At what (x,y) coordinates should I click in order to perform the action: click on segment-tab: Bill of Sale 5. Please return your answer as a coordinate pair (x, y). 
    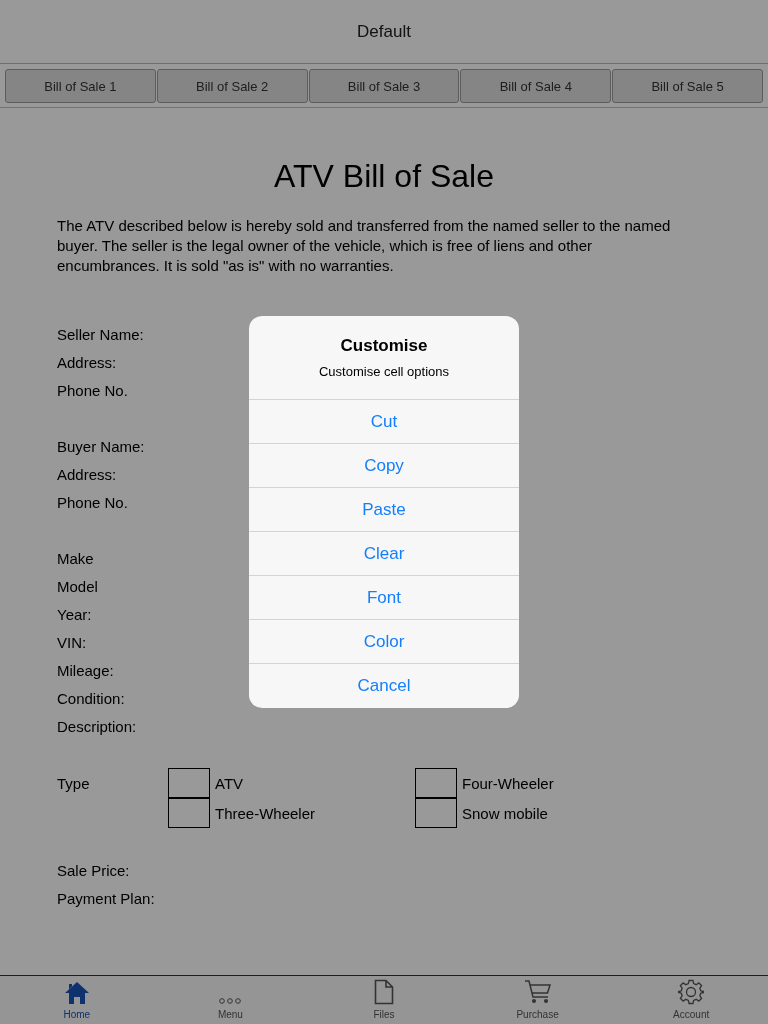
    Looking at the image, I should click on (687, 86).